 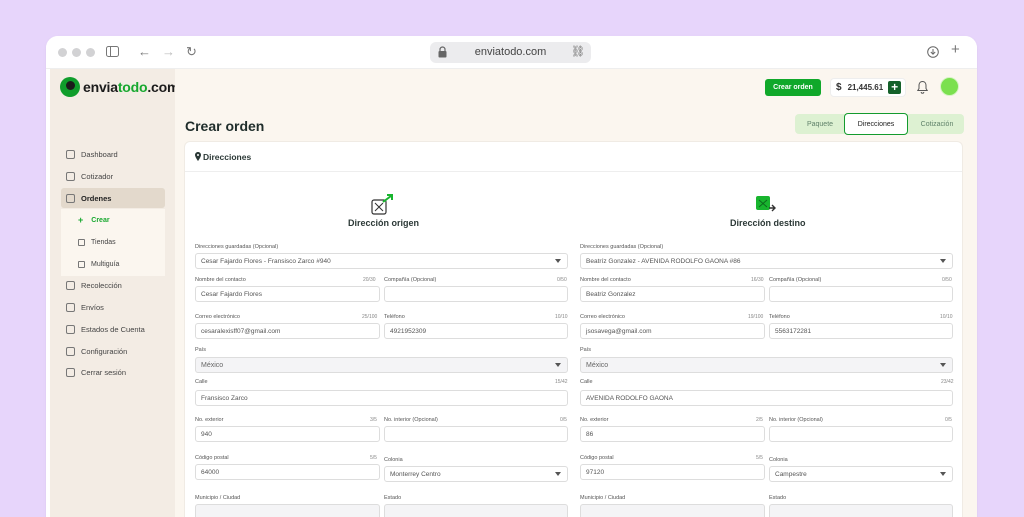 I want to click on destination-city-label: Municipio / Ciudad, so click(x=603, y=498).